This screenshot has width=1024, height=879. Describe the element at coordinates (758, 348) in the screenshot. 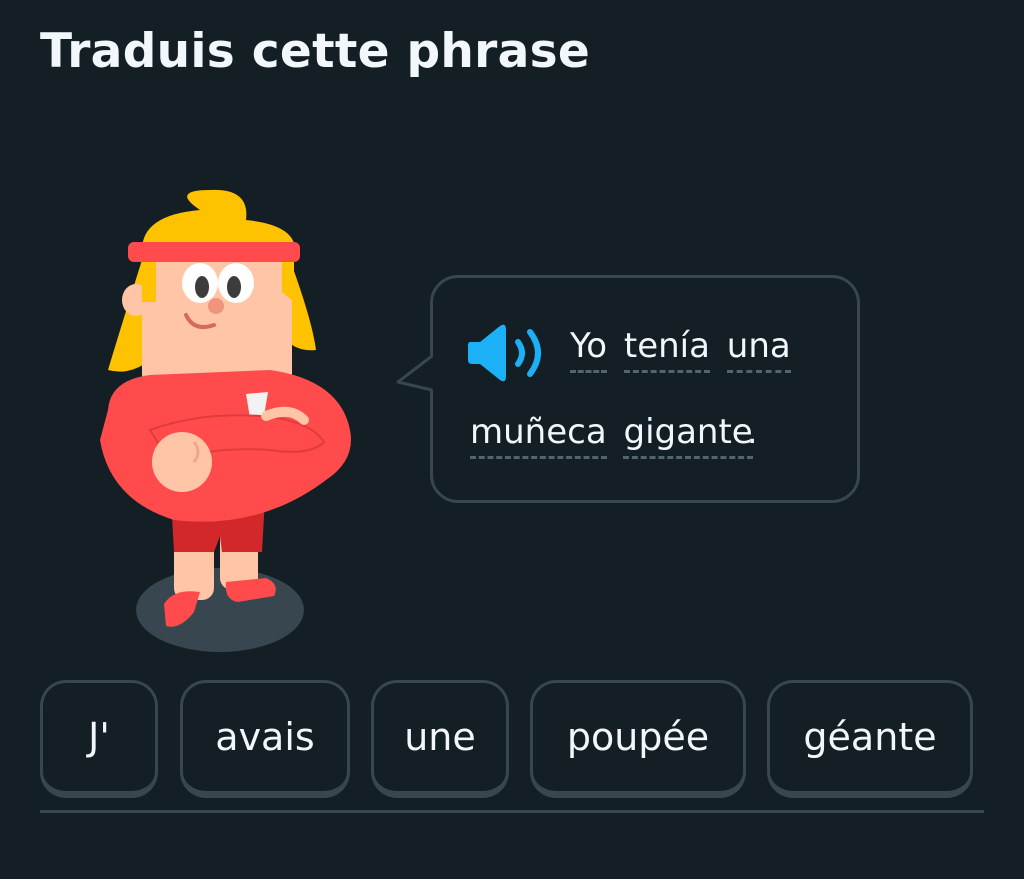

I see `prompt-word: una` at that location.